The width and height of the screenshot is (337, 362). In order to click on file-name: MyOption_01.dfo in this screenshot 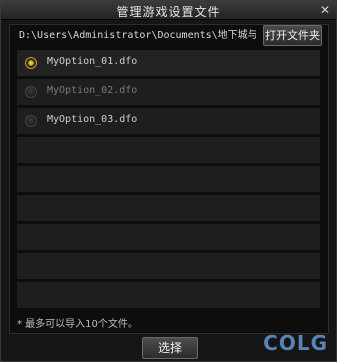, I will do `click(92, 61)`.